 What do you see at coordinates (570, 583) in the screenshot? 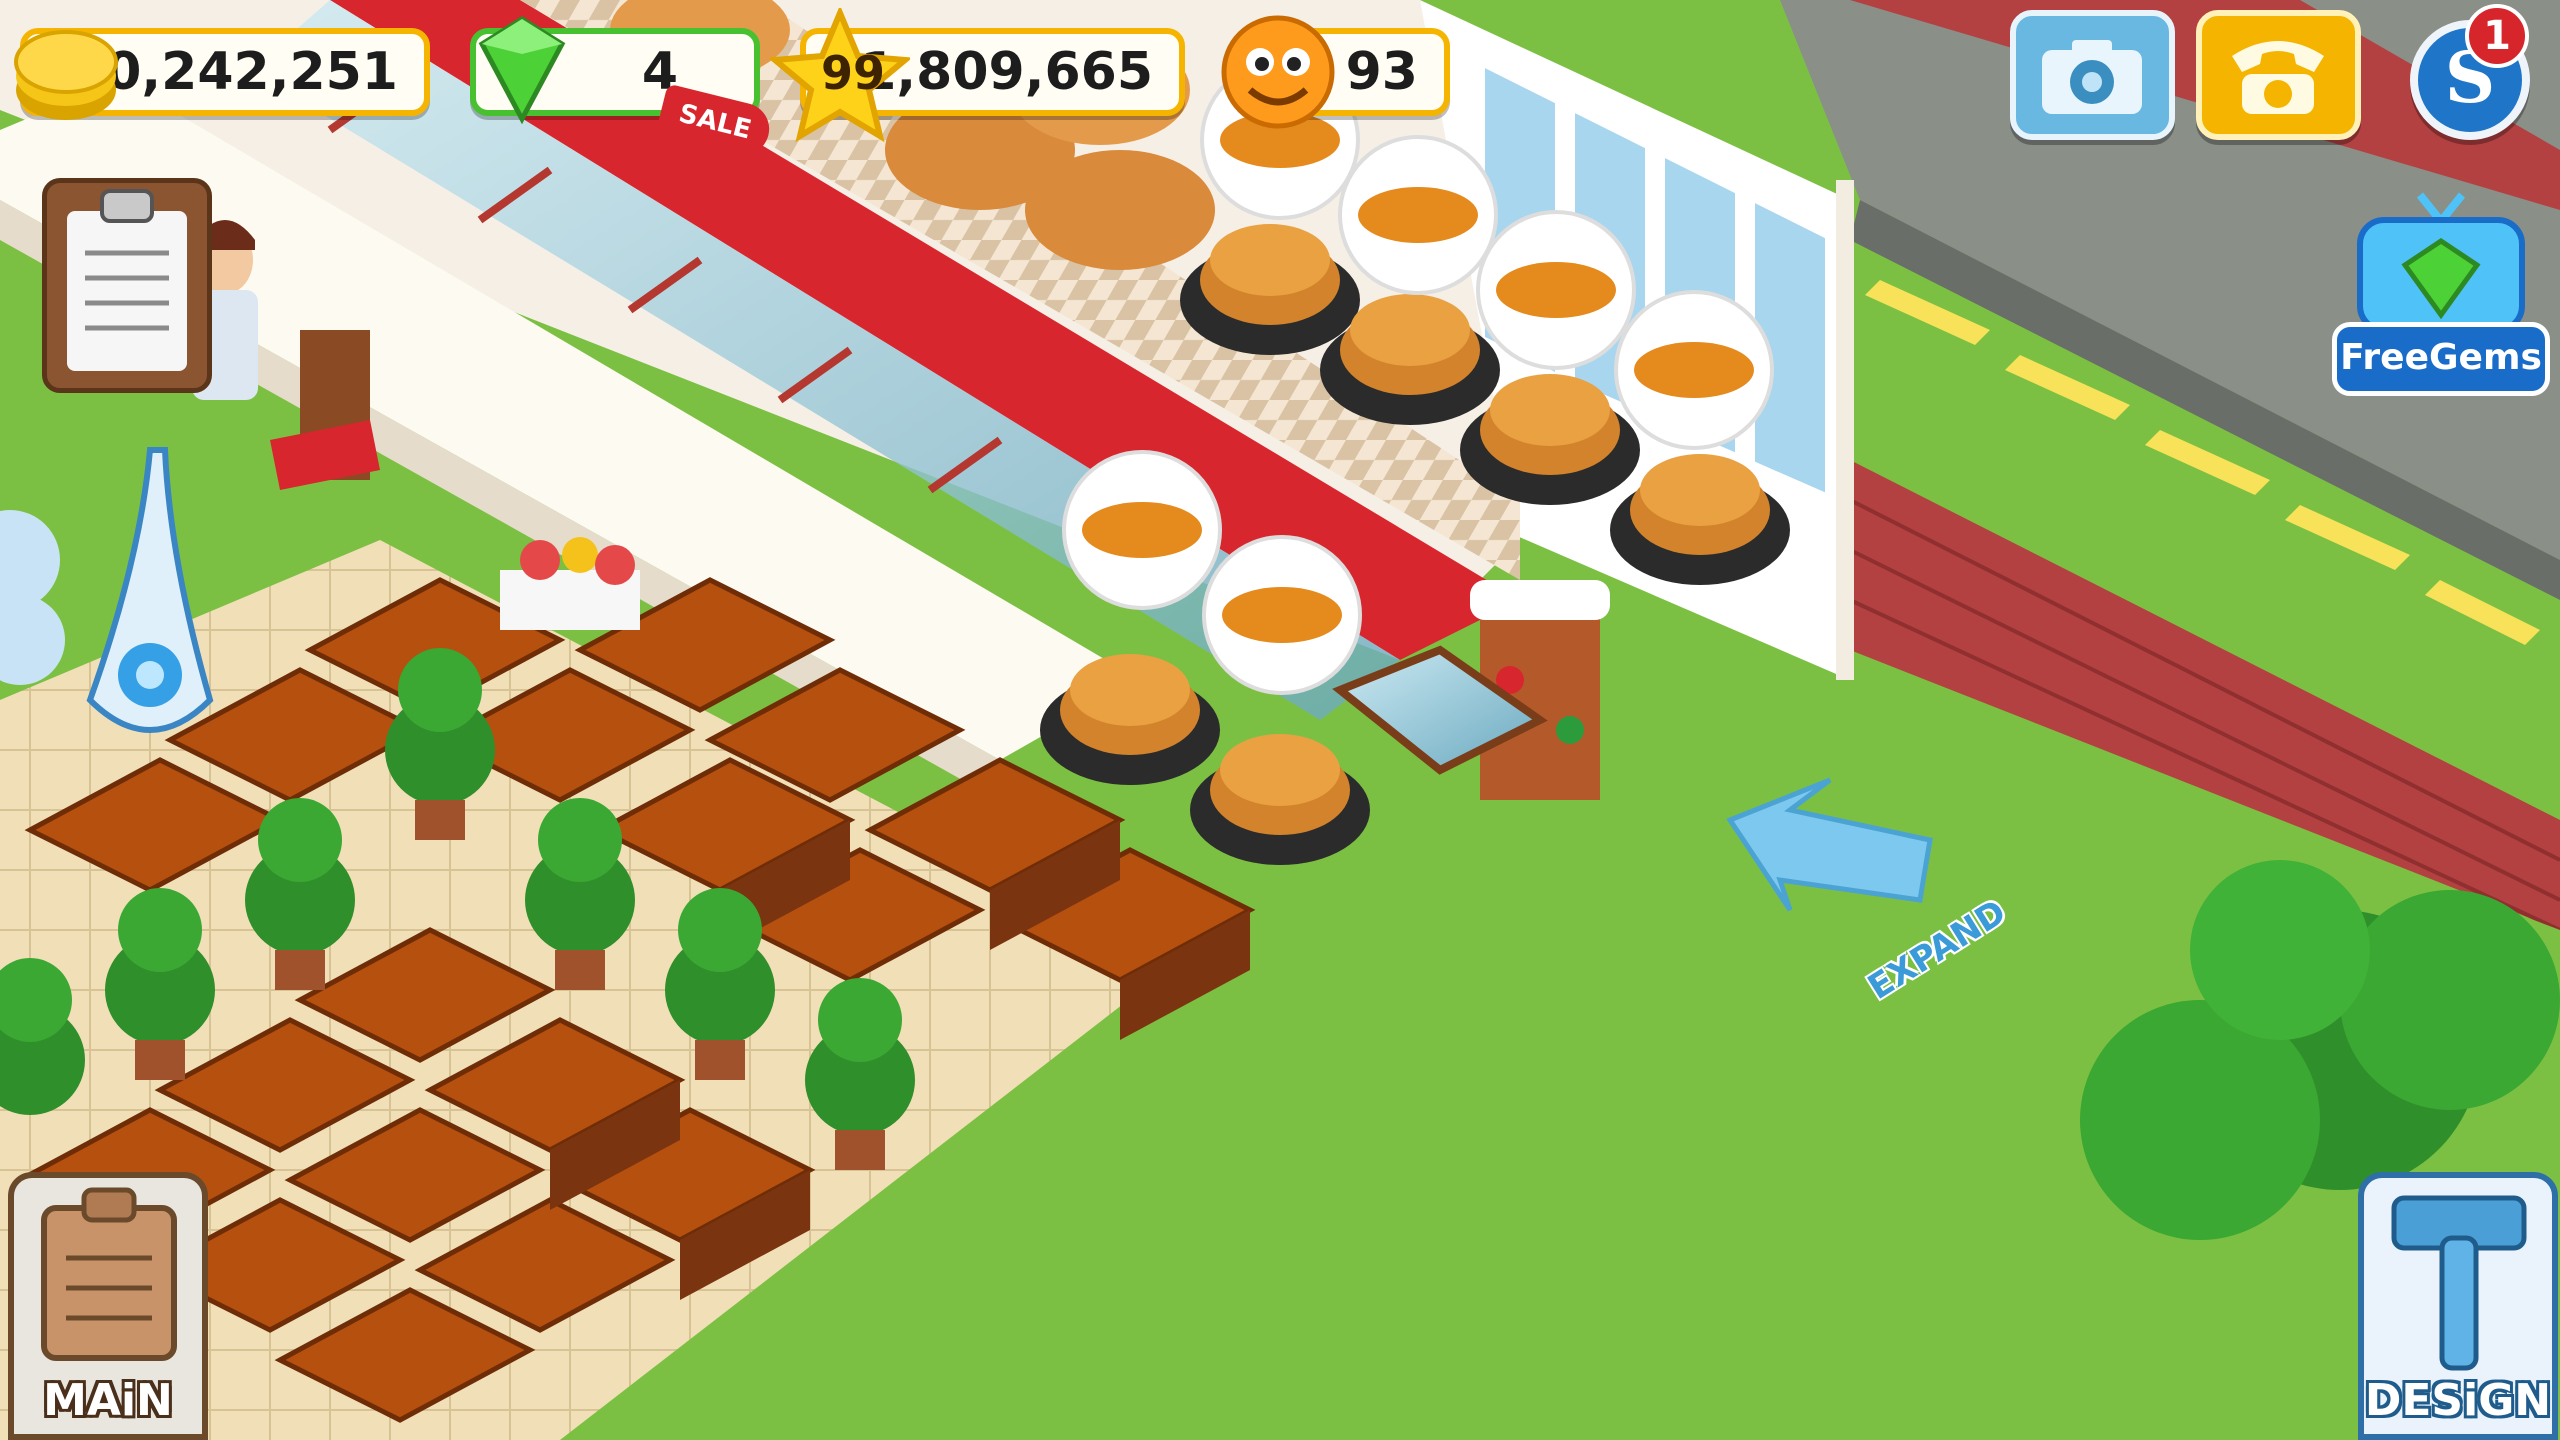
I see `flower-planter` at bounding box center [570, 583].